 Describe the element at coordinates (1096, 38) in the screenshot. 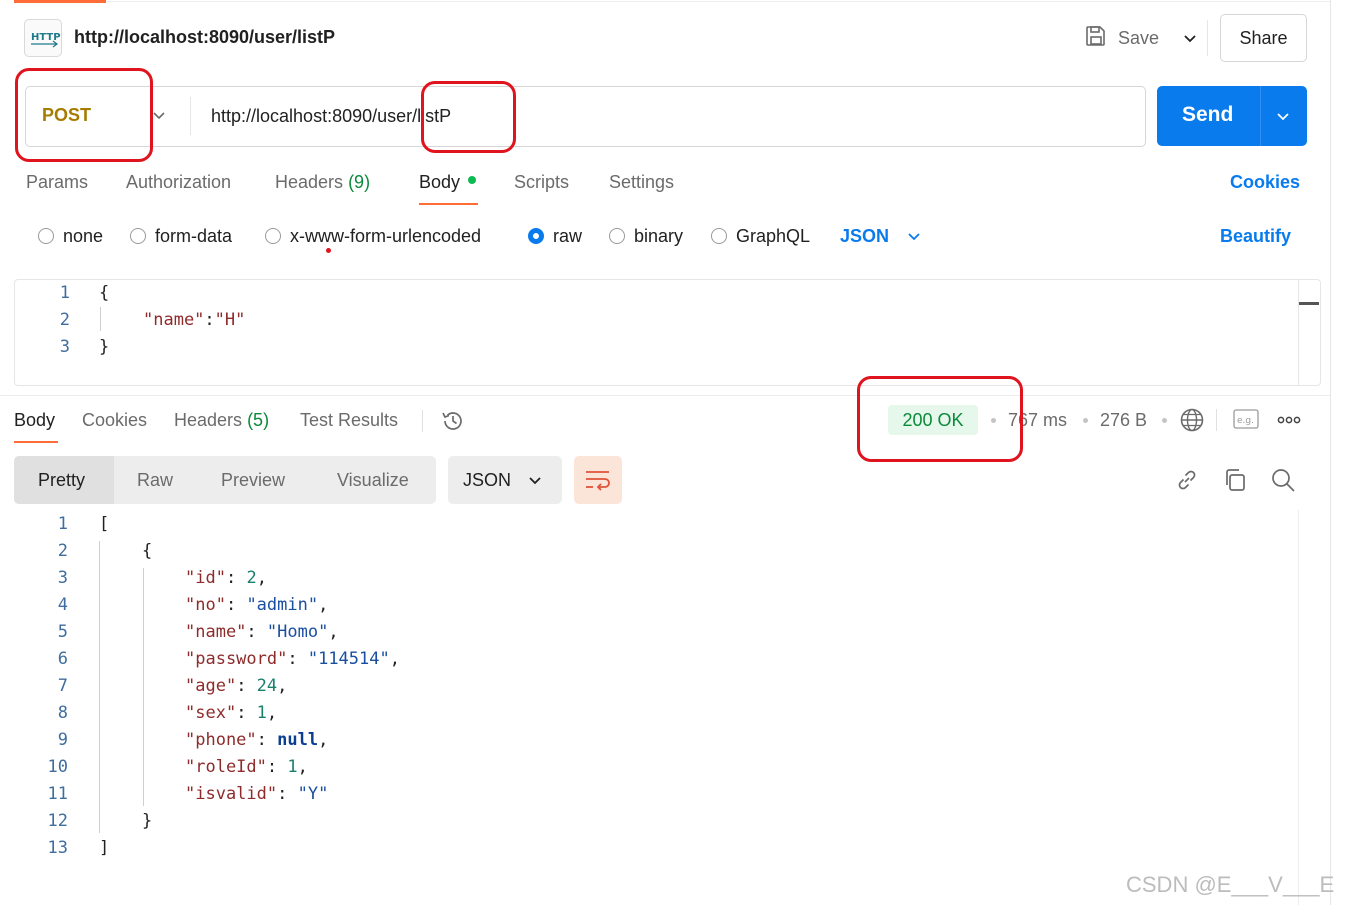

I see `save-icon` at that location.